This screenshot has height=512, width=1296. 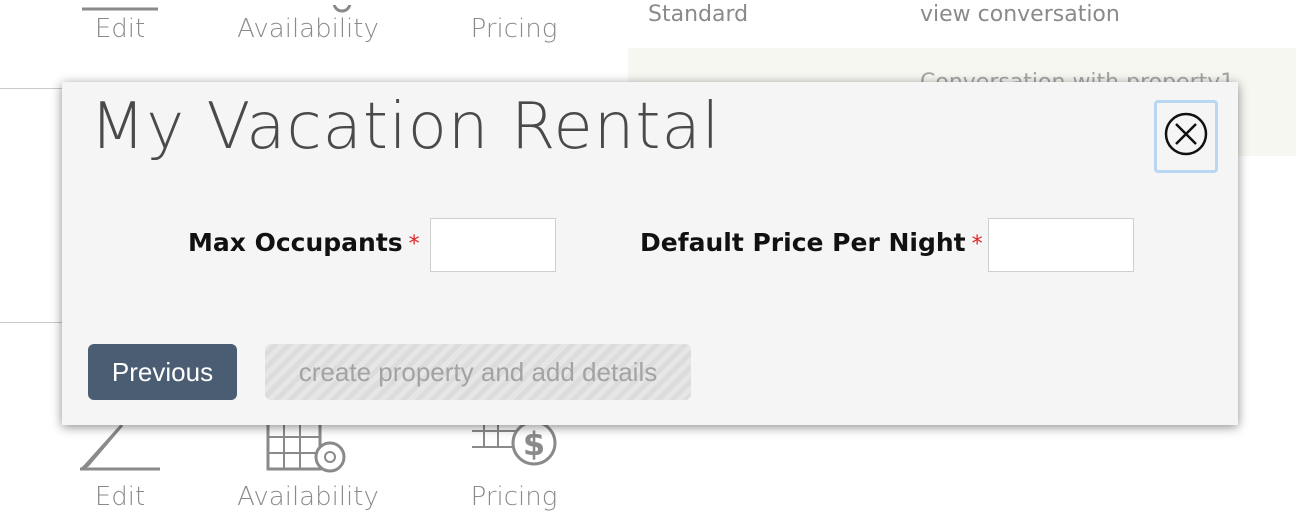 I want to click on max-occupants-label-text: Max Occupants, so click(x=295, y=242).